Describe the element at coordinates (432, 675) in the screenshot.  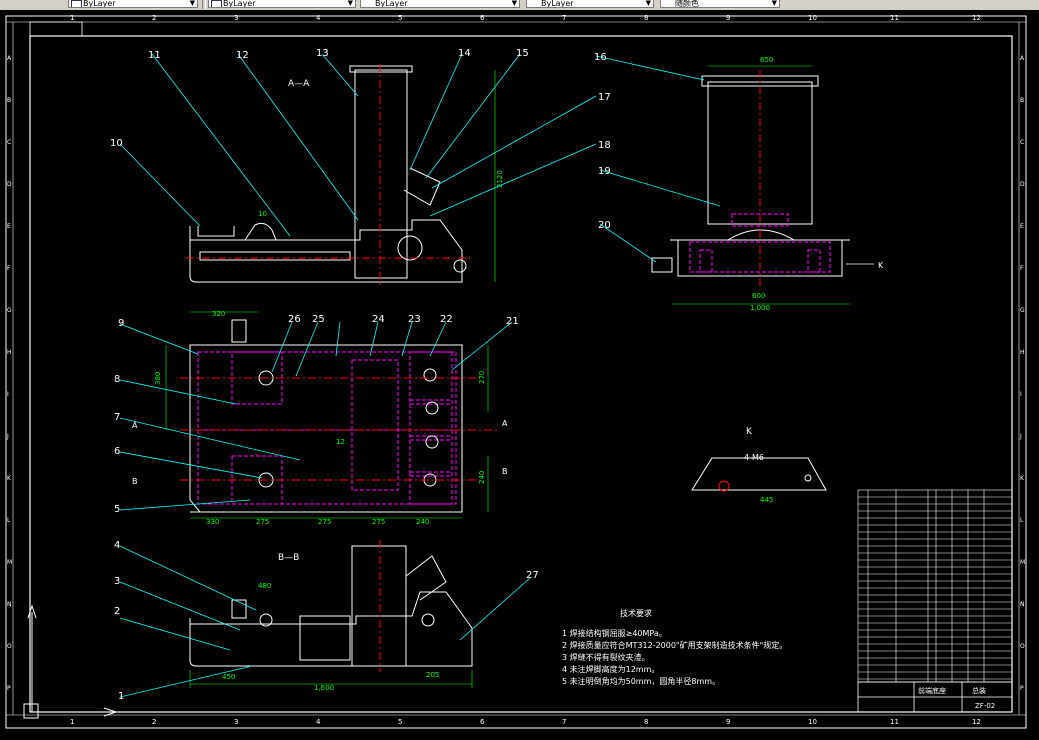
I see `svg-text: 205` at that location.